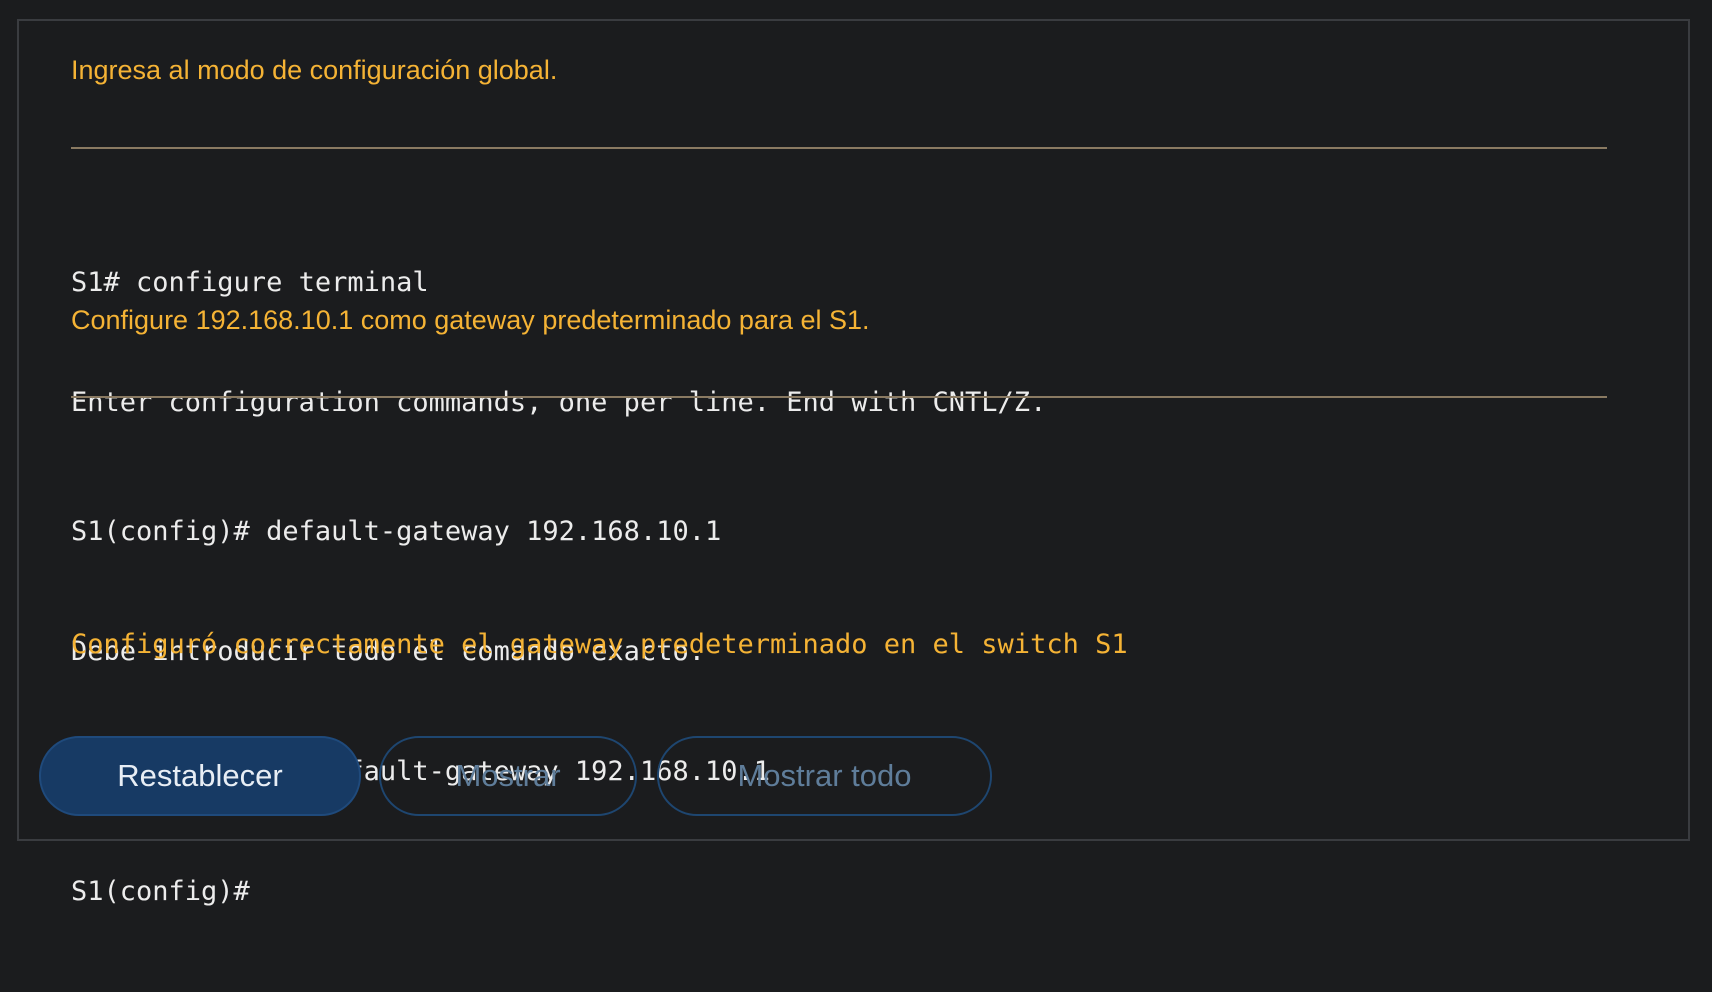 The image size is (1712, 992). What do you see at coordinates (839, 148) in the screenshot?
I see `step-1-divider` at bounding box center [839, 148].